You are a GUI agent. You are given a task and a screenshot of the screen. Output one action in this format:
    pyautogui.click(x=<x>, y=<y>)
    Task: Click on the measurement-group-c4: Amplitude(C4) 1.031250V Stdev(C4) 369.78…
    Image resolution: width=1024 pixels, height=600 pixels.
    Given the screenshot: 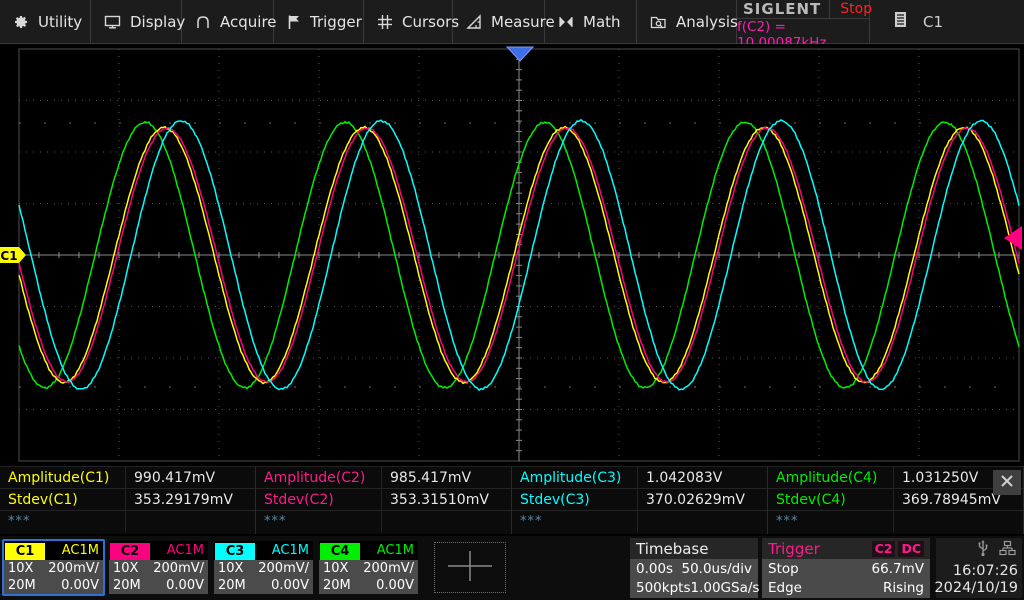 What is the action you would take?
    pyautogui.click(x=896, y=500)
    